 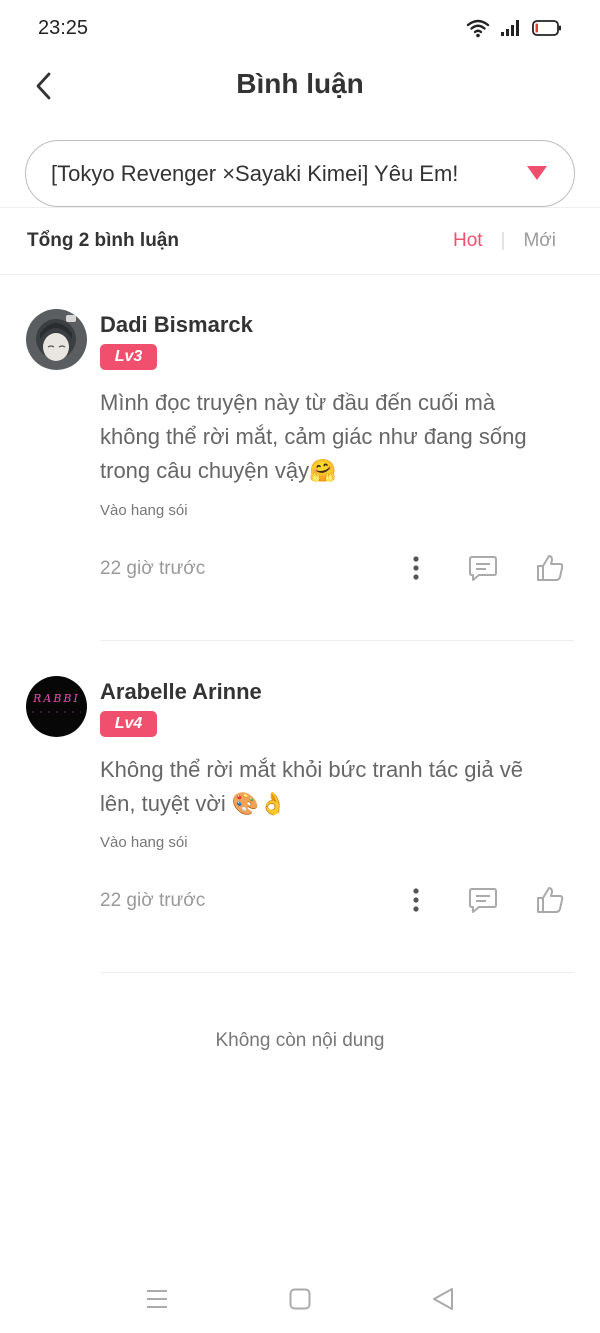 I want to click on chapter-select: [Tokyo Revenger ×Sayaki Kimei] Yêu Em!, so click(x=300, y=173).